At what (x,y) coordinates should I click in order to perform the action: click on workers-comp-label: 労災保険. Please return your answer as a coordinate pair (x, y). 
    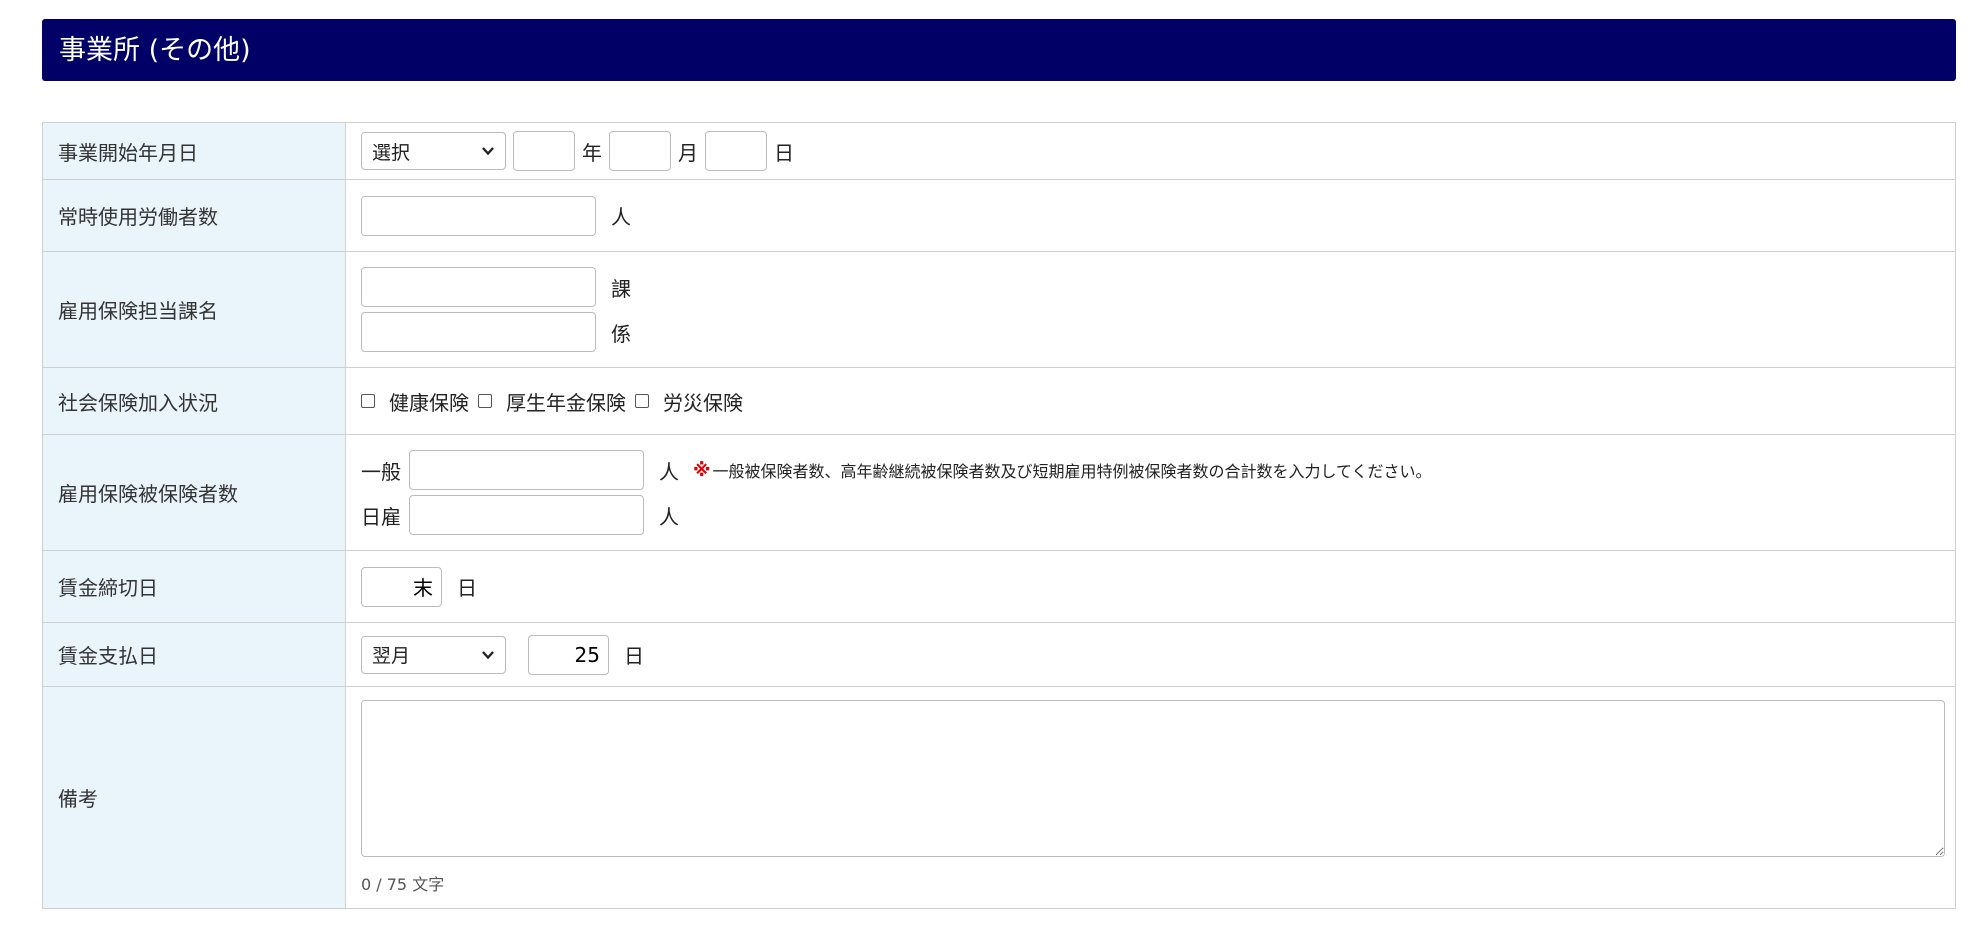
    Looking at the image, I should click on (703, 402).